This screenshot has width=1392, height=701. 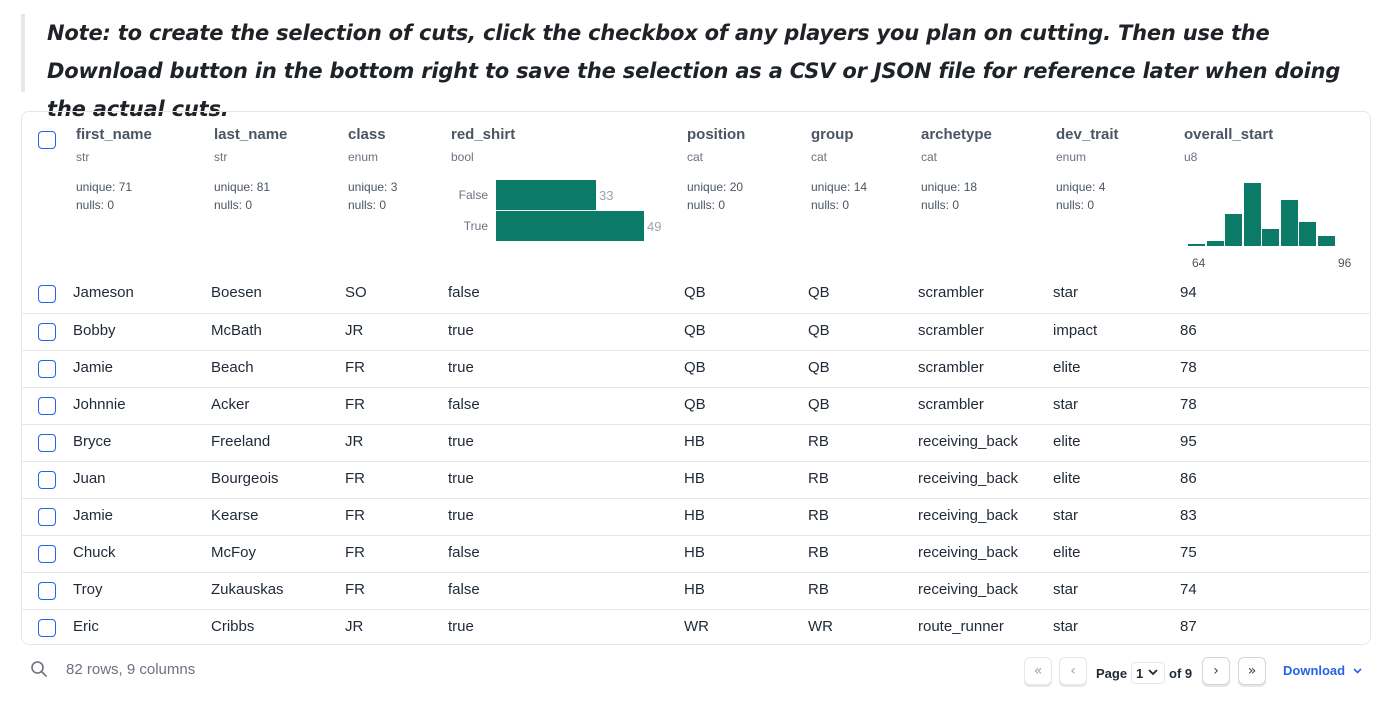 I want to click on cell-red-shirt: false, so click(x=464, y=552).